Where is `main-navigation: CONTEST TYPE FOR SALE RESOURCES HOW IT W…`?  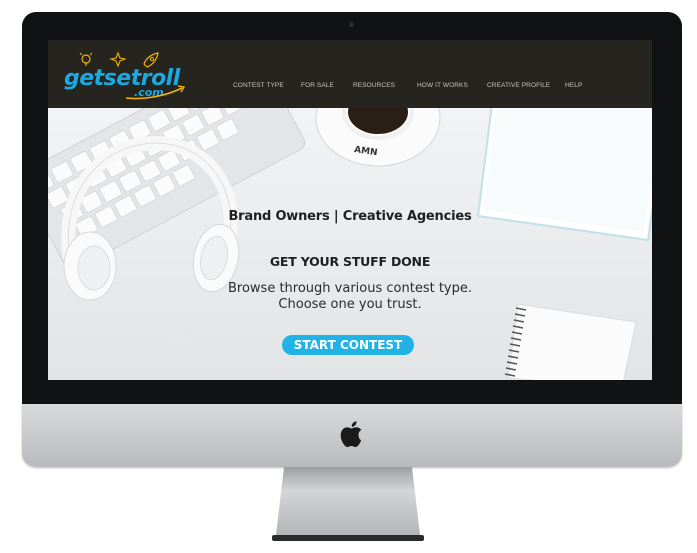
main-navigation: CONTEST TYPE FOR SALE RESOURCES HOW IT W… is located at coordinates (414, 88).